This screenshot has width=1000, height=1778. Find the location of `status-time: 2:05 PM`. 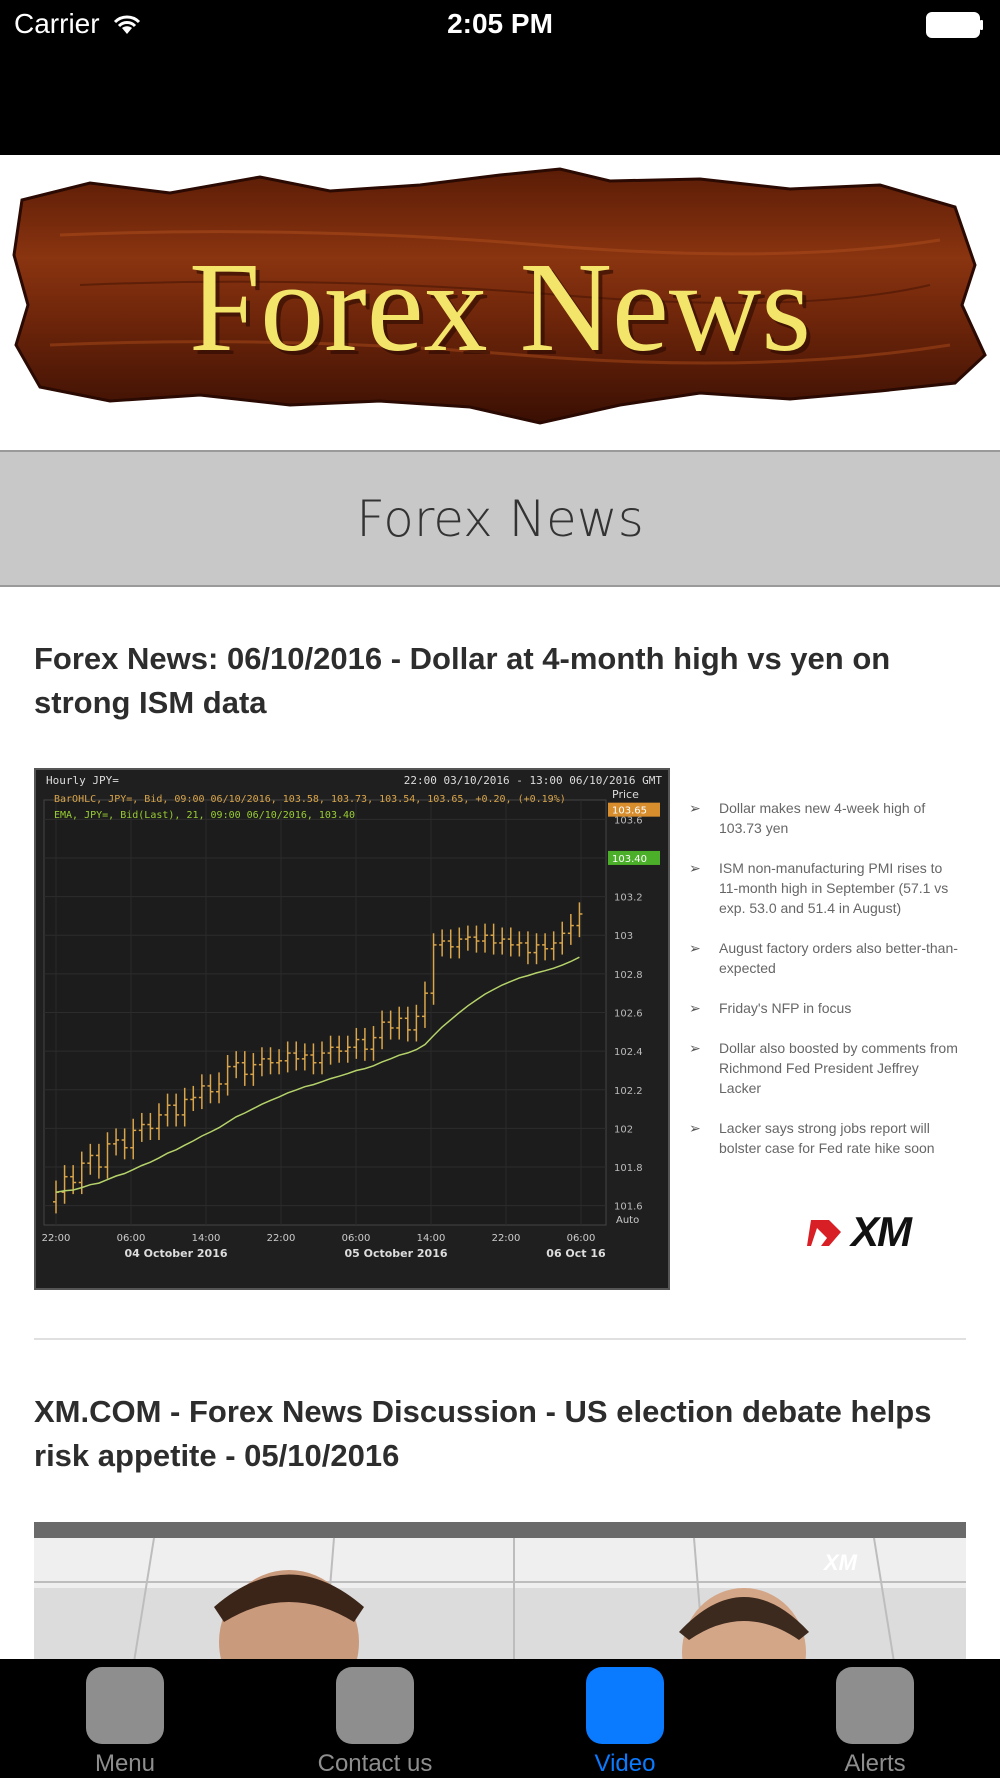

status-time: 2:05 PM is located at coordinates (500, 23).